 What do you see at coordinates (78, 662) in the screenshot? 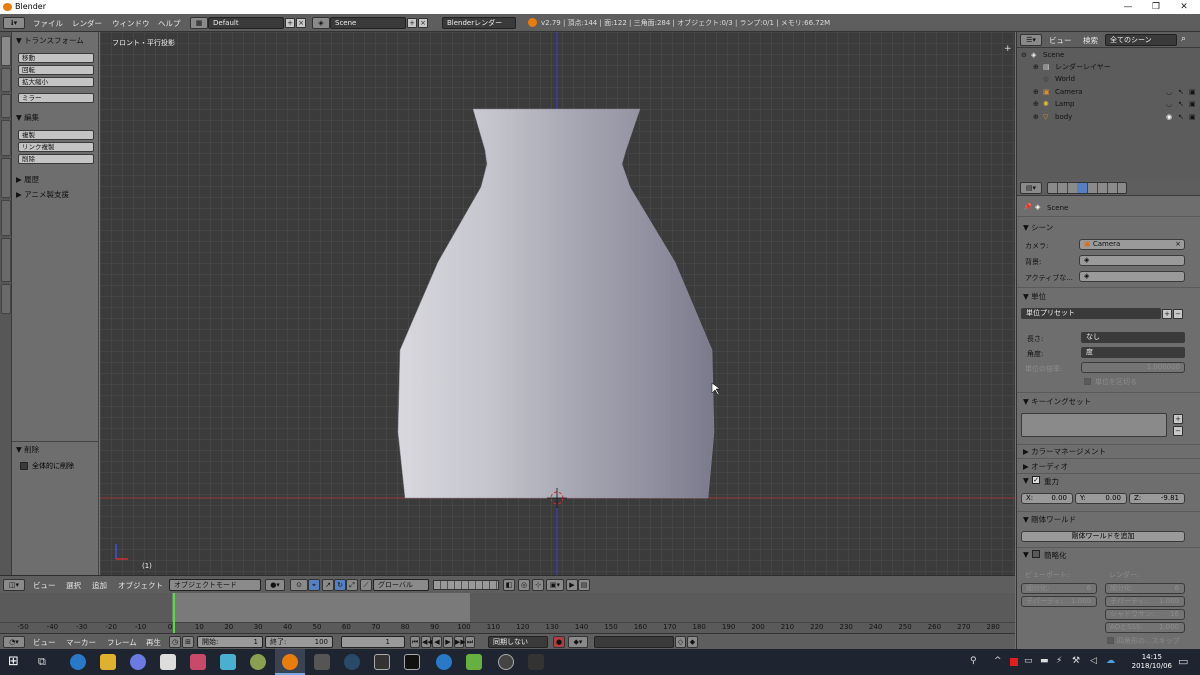
I see `browser-icon` at bounding box center [78, 662].